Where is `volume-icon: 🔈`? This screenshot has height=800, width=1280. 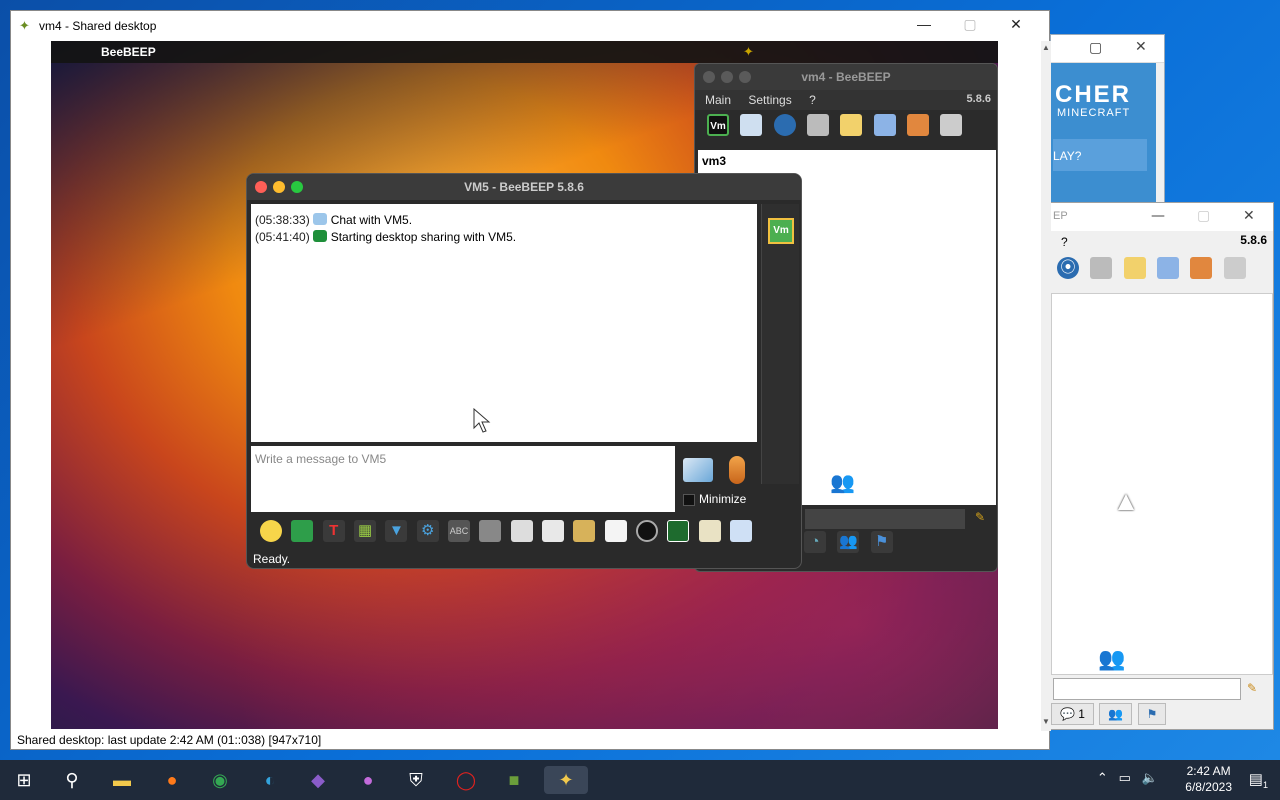 volume-icon: 🔈 is located at coordinates (1150, 777).